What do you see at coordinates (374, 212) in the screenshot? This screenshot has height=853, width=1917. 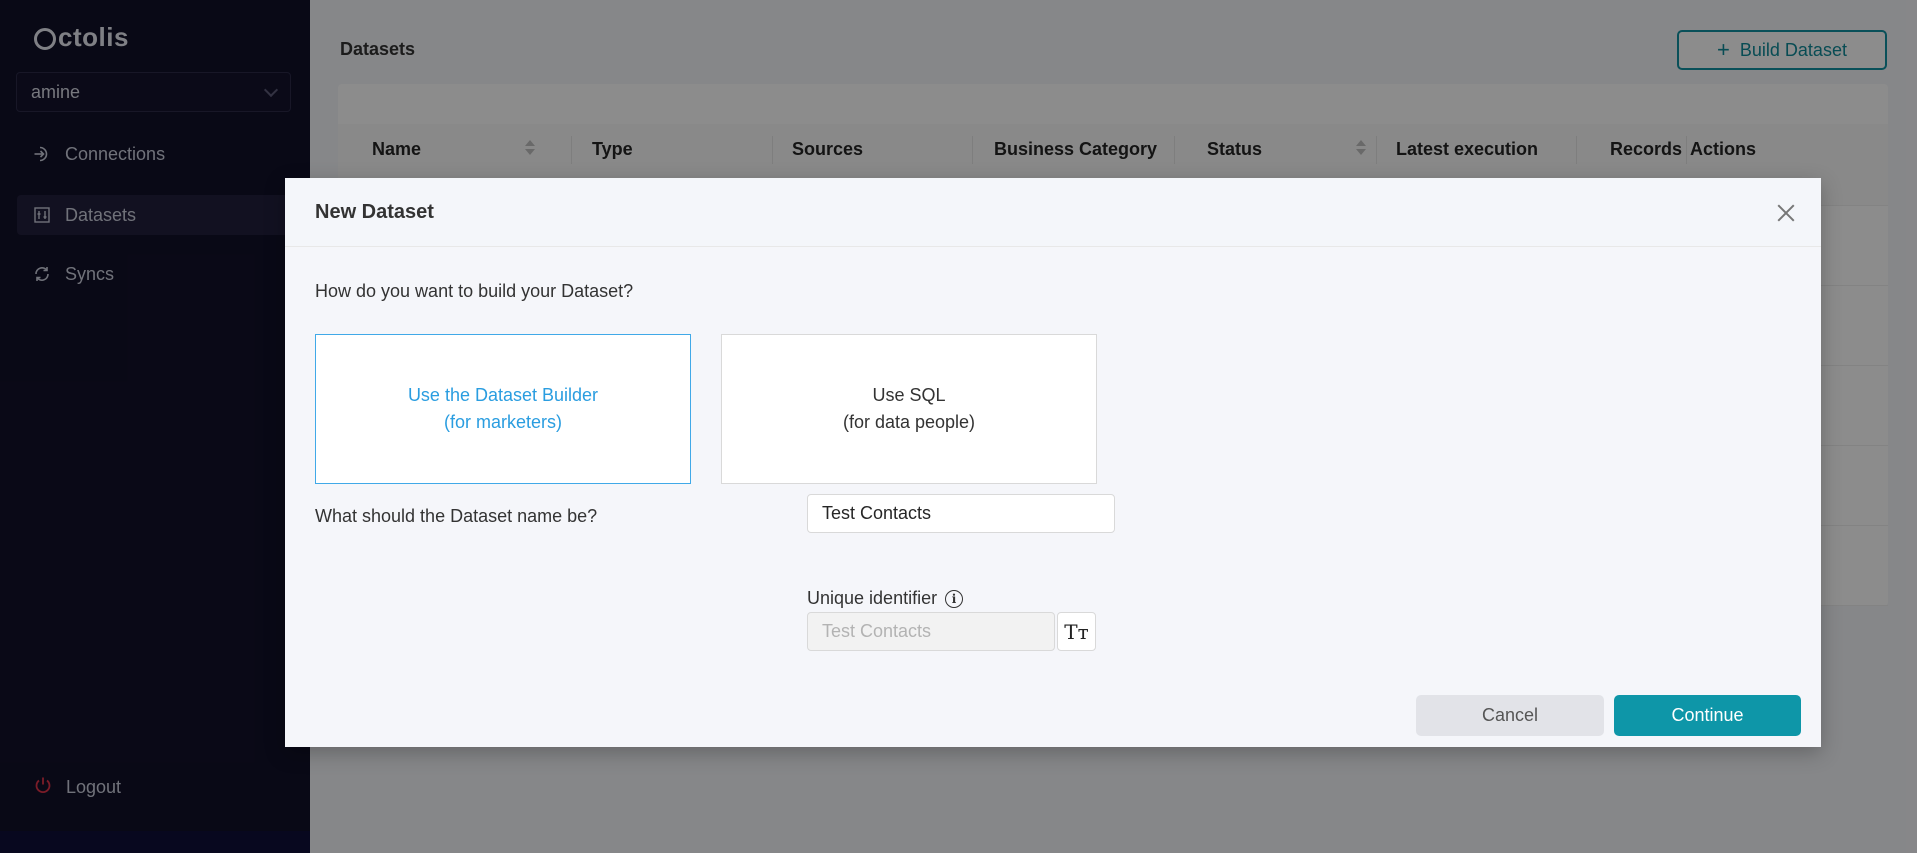 I see `modal-title: New Dataset` at bounding box center [374, 212].